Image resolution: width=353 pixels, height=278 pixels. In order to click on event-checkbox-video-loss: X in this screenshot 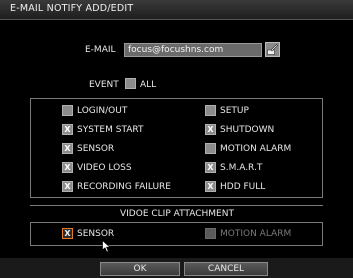, I will do `click(67, 167)`.